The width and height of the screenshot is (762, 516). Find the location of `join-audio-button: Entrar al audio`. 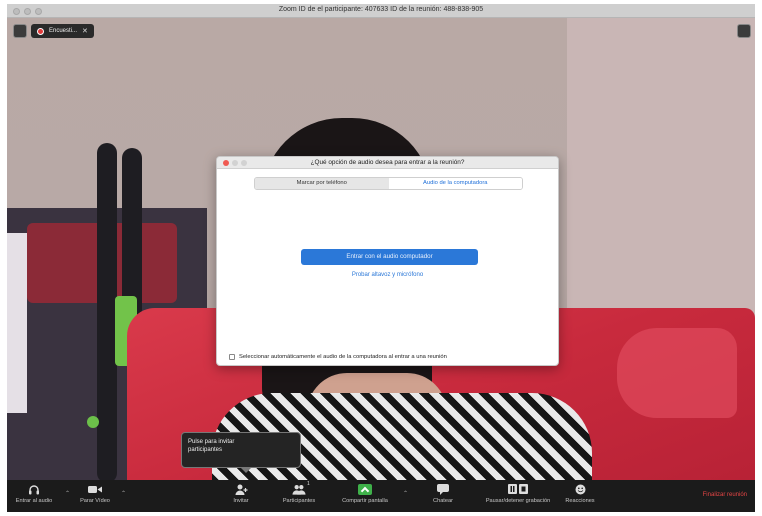

join-audio-button: Entrar al audio is located at coordinates (34, 497).